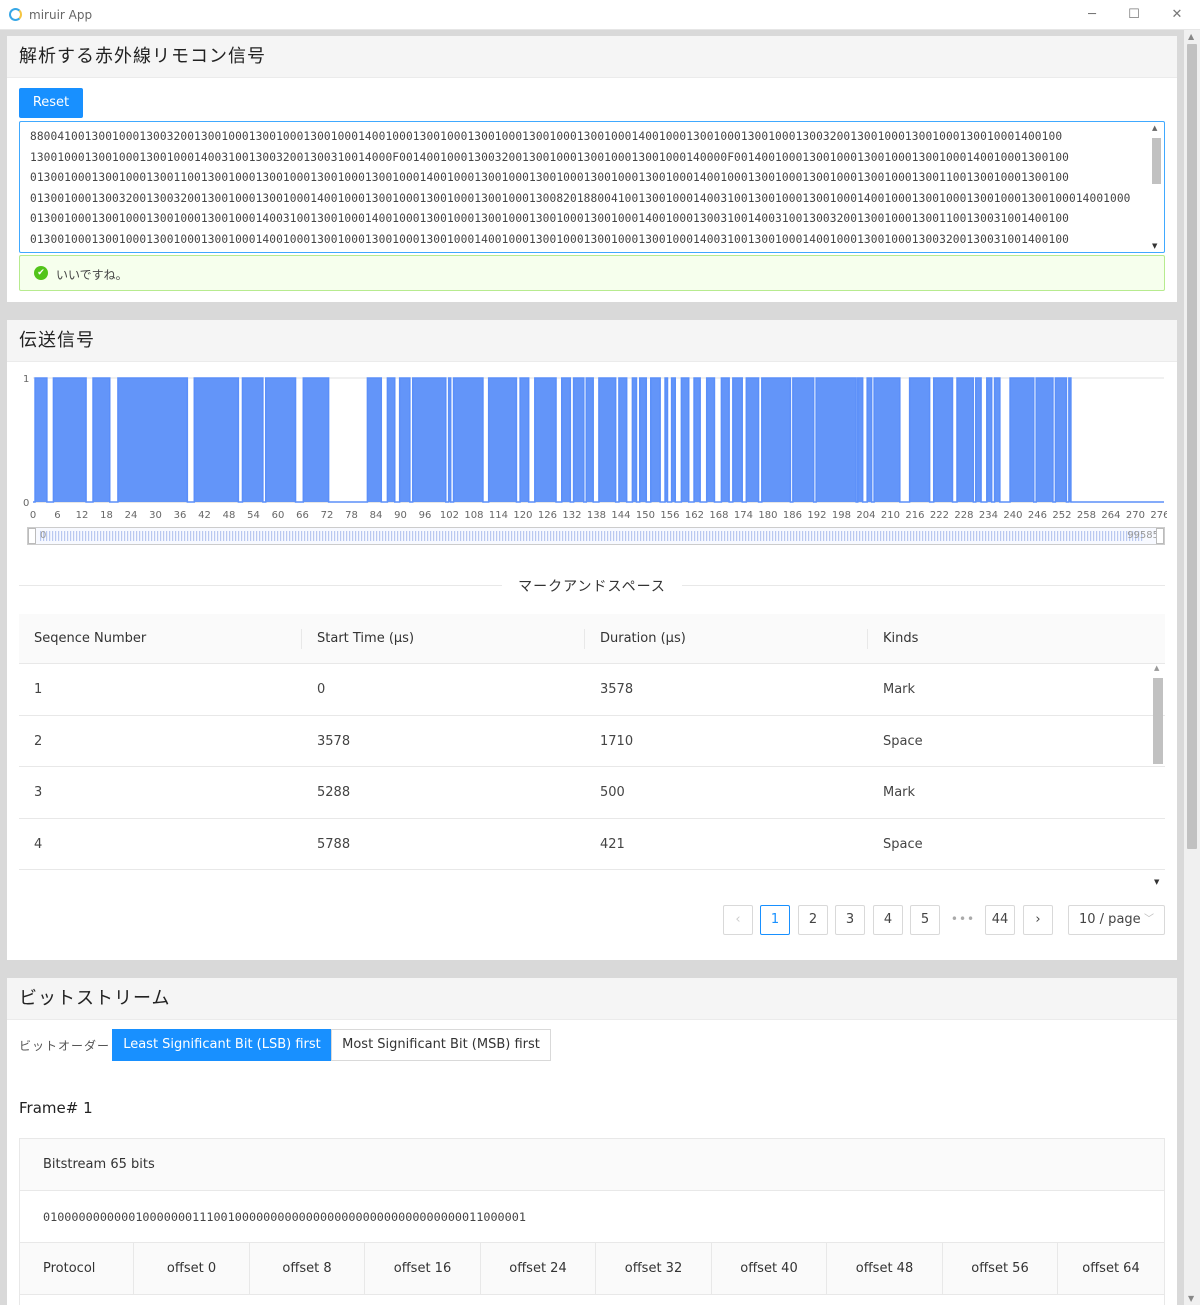  I want to click on cell-kind: Mark, so click(899, 689).